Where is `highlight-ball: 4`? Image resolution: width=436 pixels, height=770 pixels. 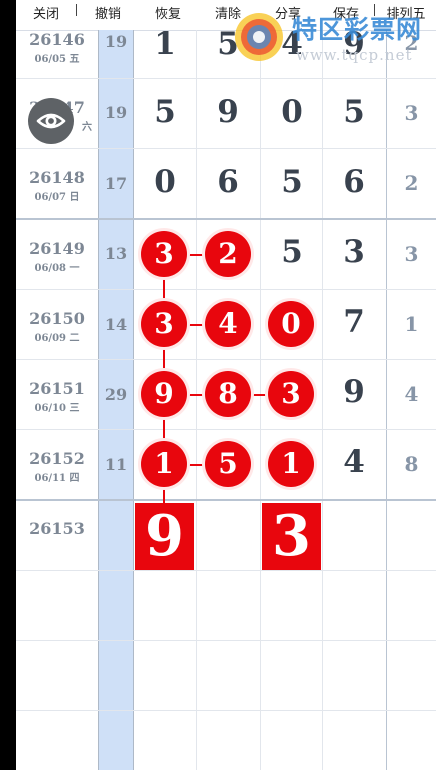
highlight-ball: 4 is located at coordinates (228, 324).